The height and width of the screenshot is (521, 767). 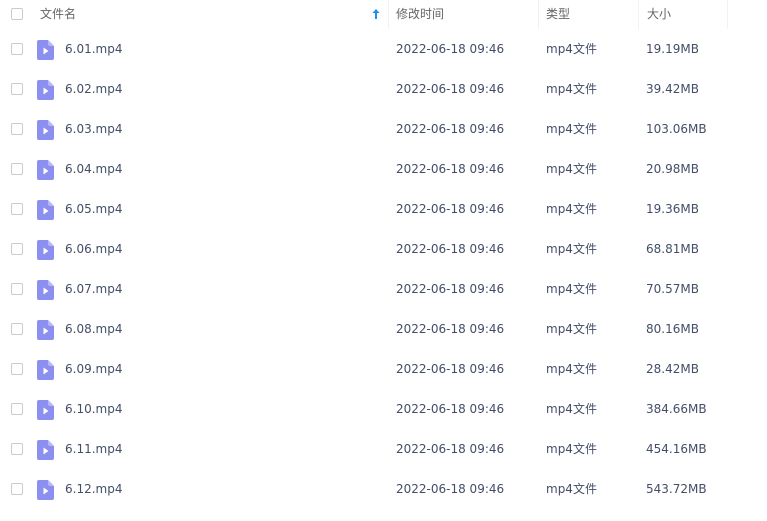 What do you see at coordinates (93, 49) in the screenshot?
I see `file-name: 6.01.mp4` at bounding box center [93, 49].